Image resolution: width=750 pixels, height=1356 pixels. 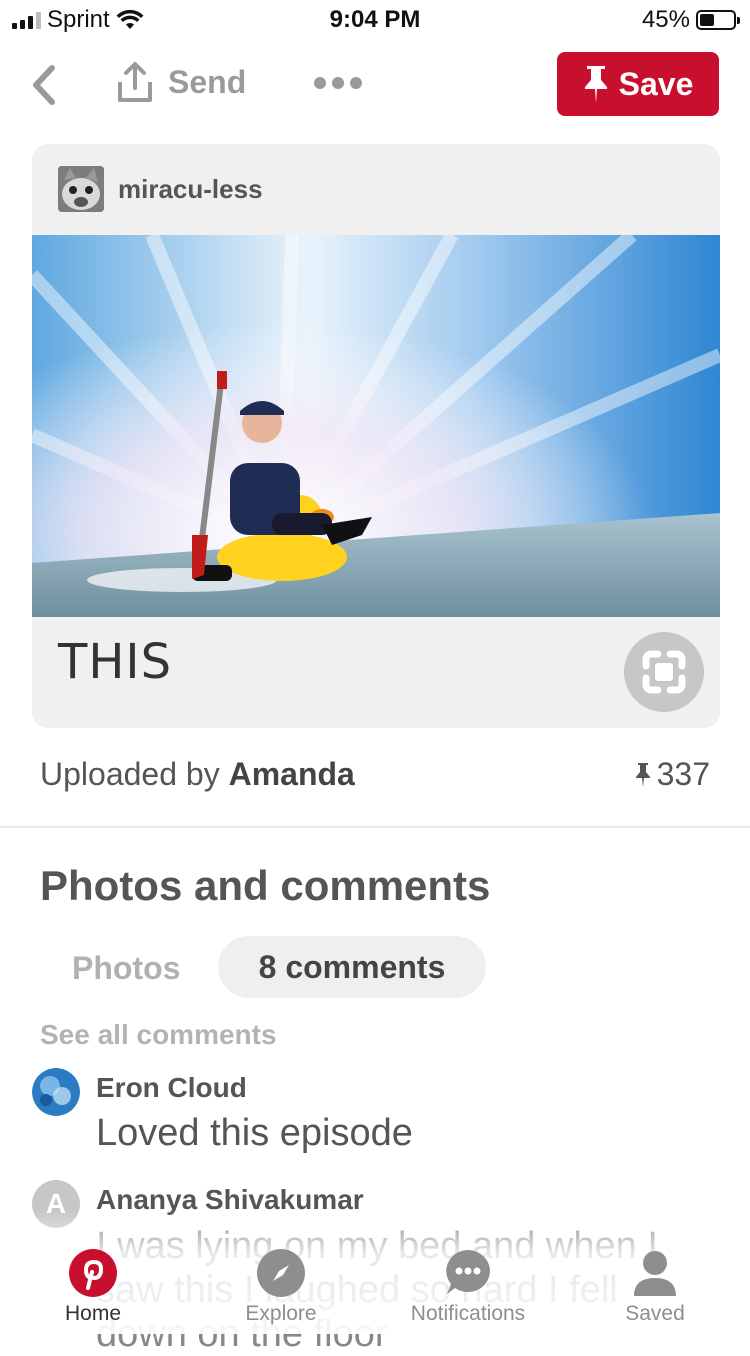 I want to click on share-icon, so click(x=135, y=82).